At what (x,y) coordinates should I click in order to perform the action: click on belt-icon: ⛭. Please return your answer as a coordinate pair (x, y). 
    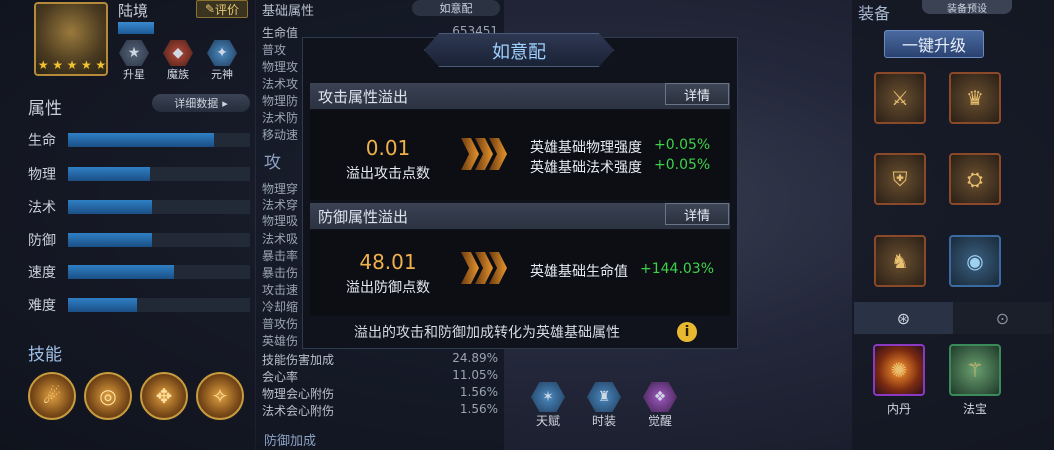
    Looking at the image, I should click on (975, 179).